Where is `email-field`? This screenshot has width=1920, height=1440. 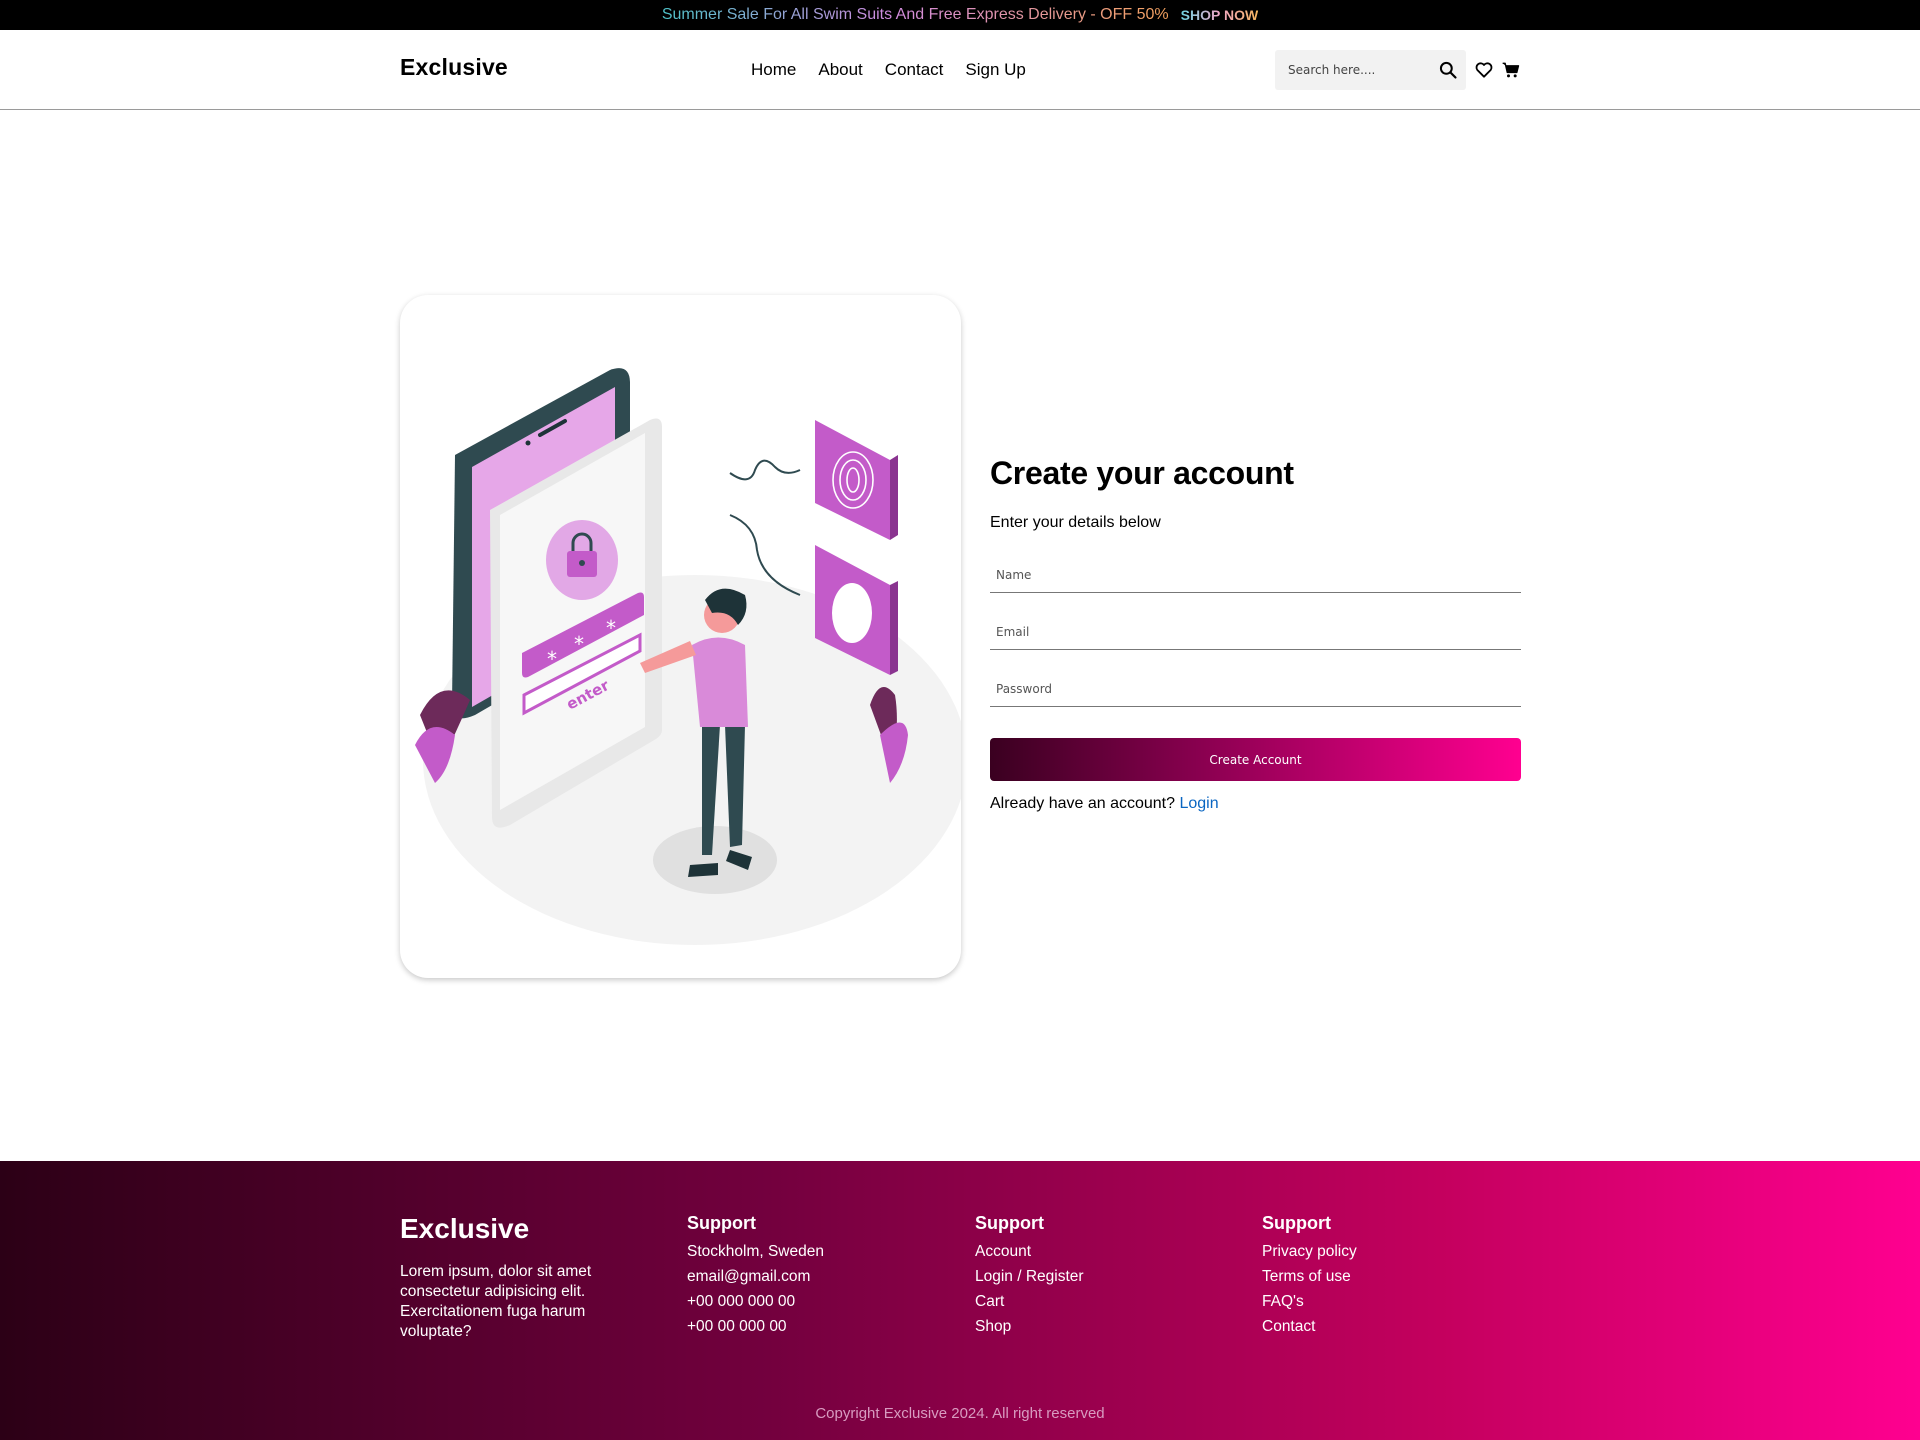 email-field is located at coordinates (1255, 632).